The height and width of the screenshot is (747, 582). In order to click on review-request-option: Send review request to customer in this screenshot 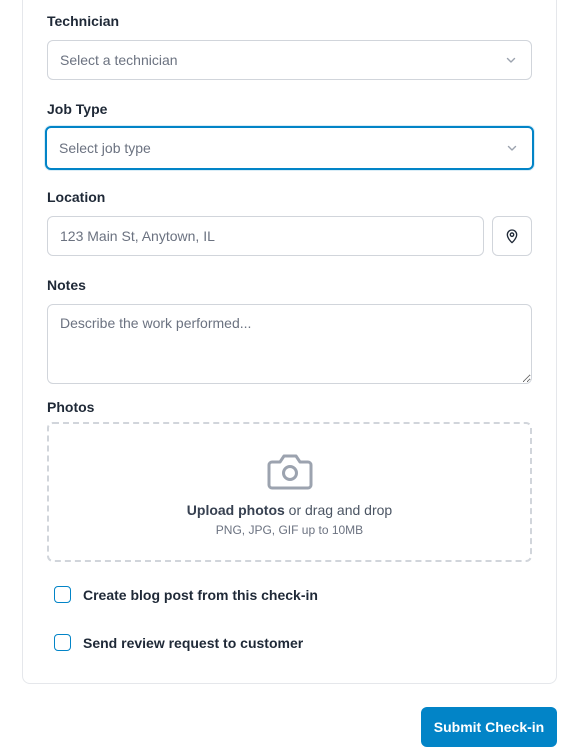, I will do `click(178, 642)`.